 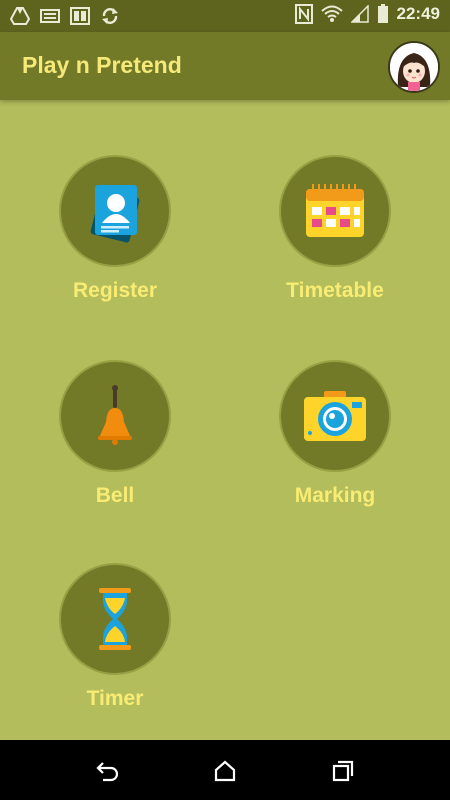 I want to click on calendar-icon, so click(x=335, y=210).